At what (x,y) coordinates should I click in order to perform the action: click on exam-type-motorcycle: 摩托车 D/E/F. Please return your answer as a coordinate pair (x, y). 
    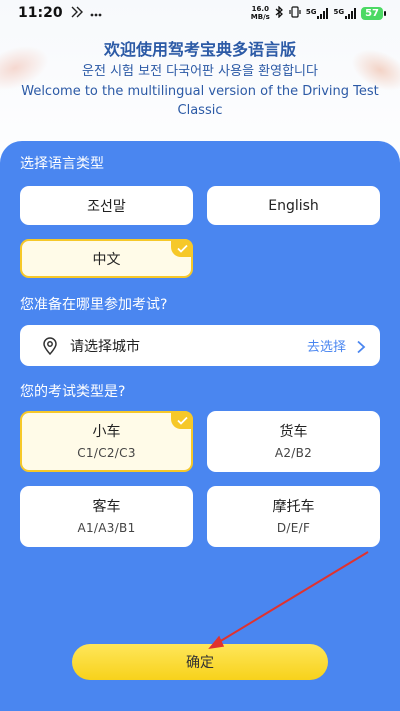
    Looking at the image, I should click on (293, 516).